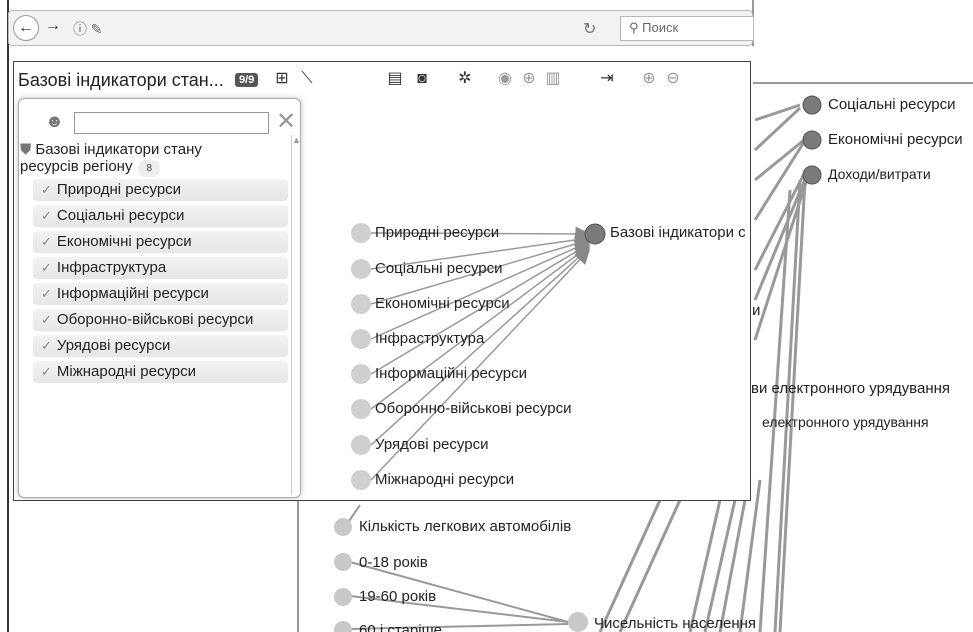 This screenshot has height=632, width=973. I want to click on tree-item-label: Природні ресурси, so click(119, 189).